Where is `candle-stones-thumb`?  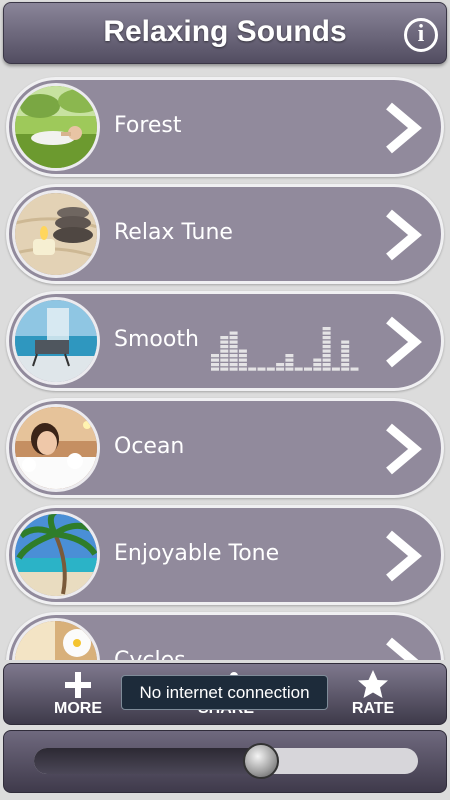 candle-stones-thumb is located at coordinates (56, 234).